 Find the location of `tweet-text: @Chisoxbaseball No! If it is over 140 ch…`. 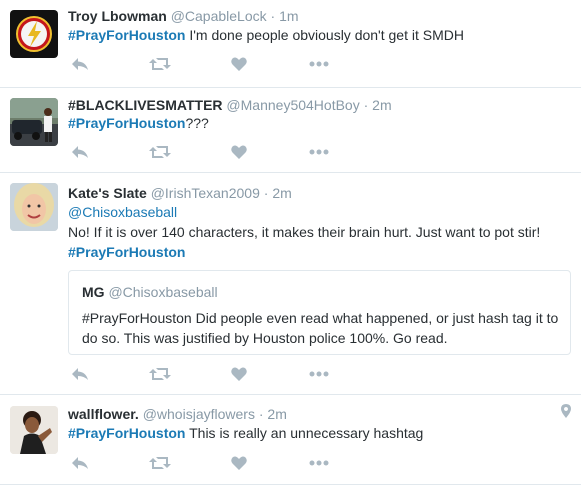

tweet-text: @Chisoxbaseball No! If it is over 140 ch… is located at coordinates (318, 232).